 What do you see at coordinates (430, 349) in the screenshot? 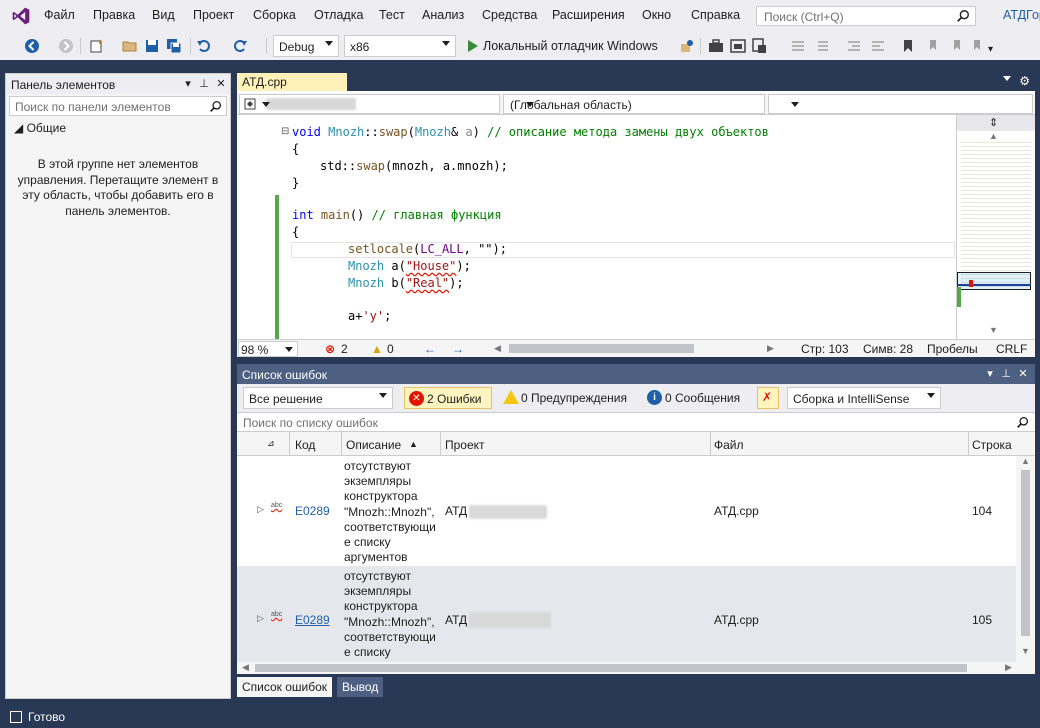
I see `arrow-left-icon: ←` at bounding box center [430, 349].